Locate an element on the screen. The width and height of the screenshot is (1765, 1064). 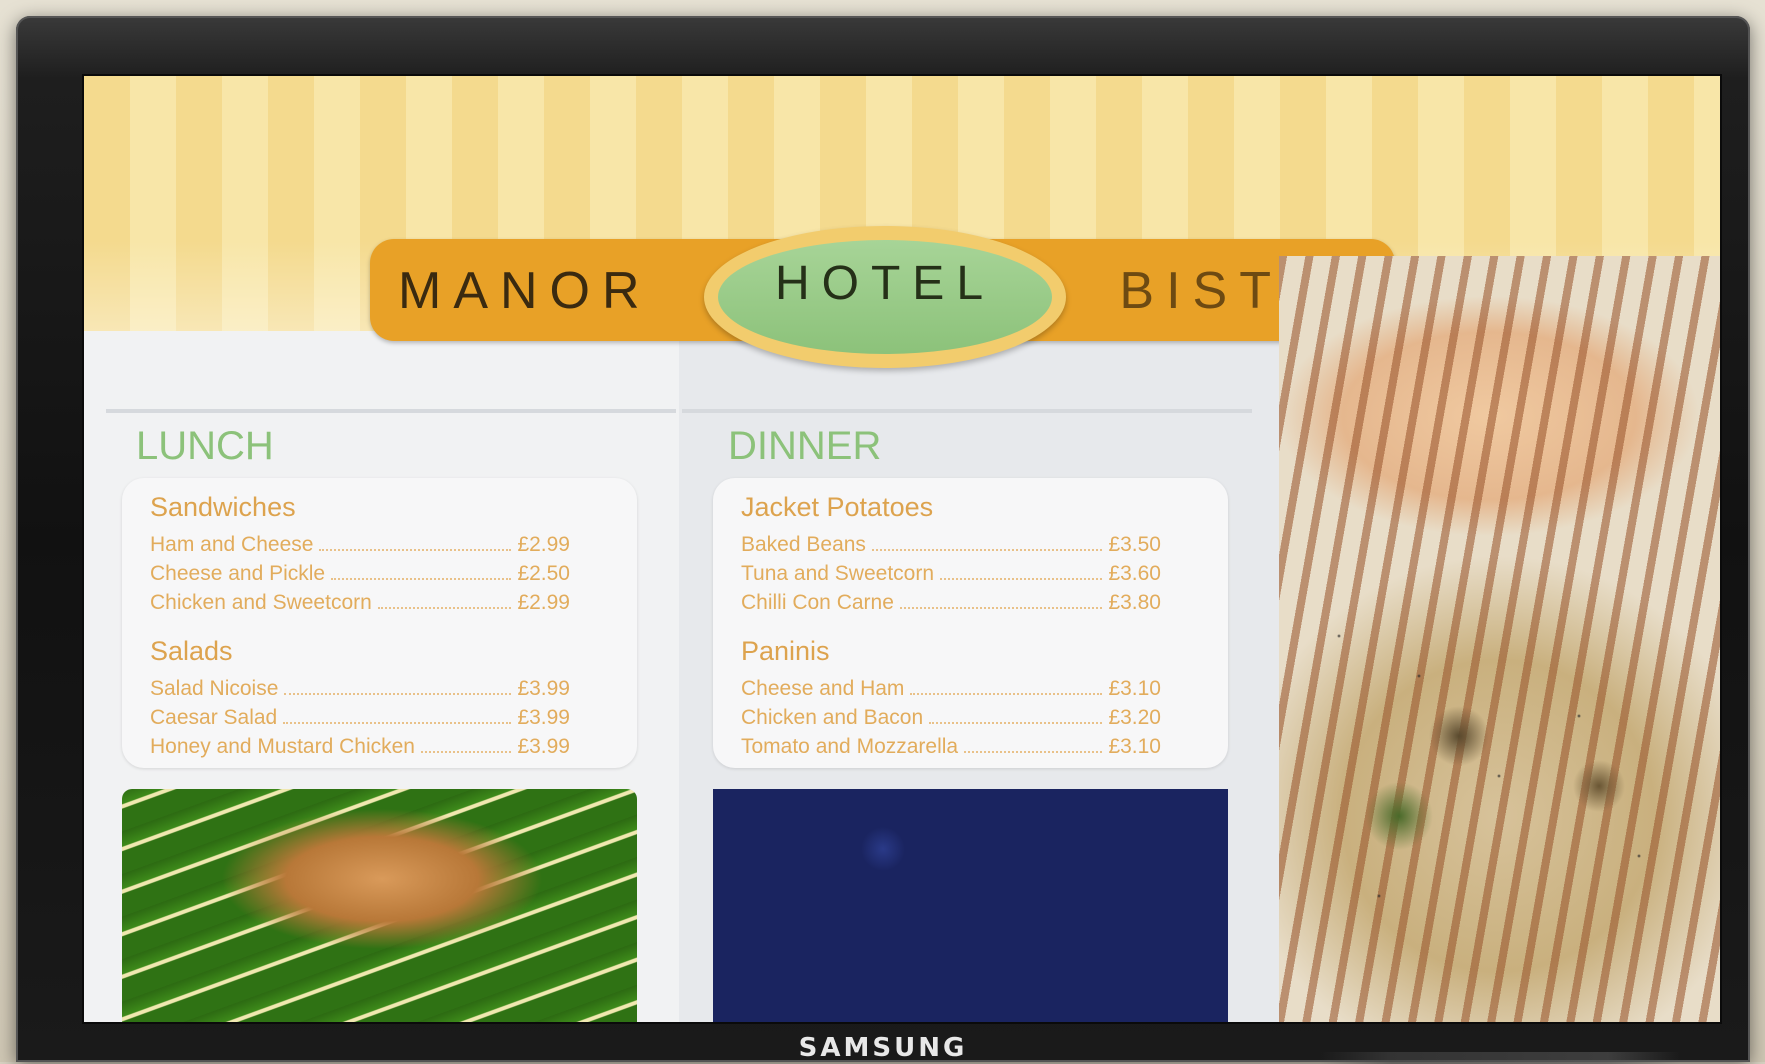
category-salads: Salads is located at coordinates (191, 651).